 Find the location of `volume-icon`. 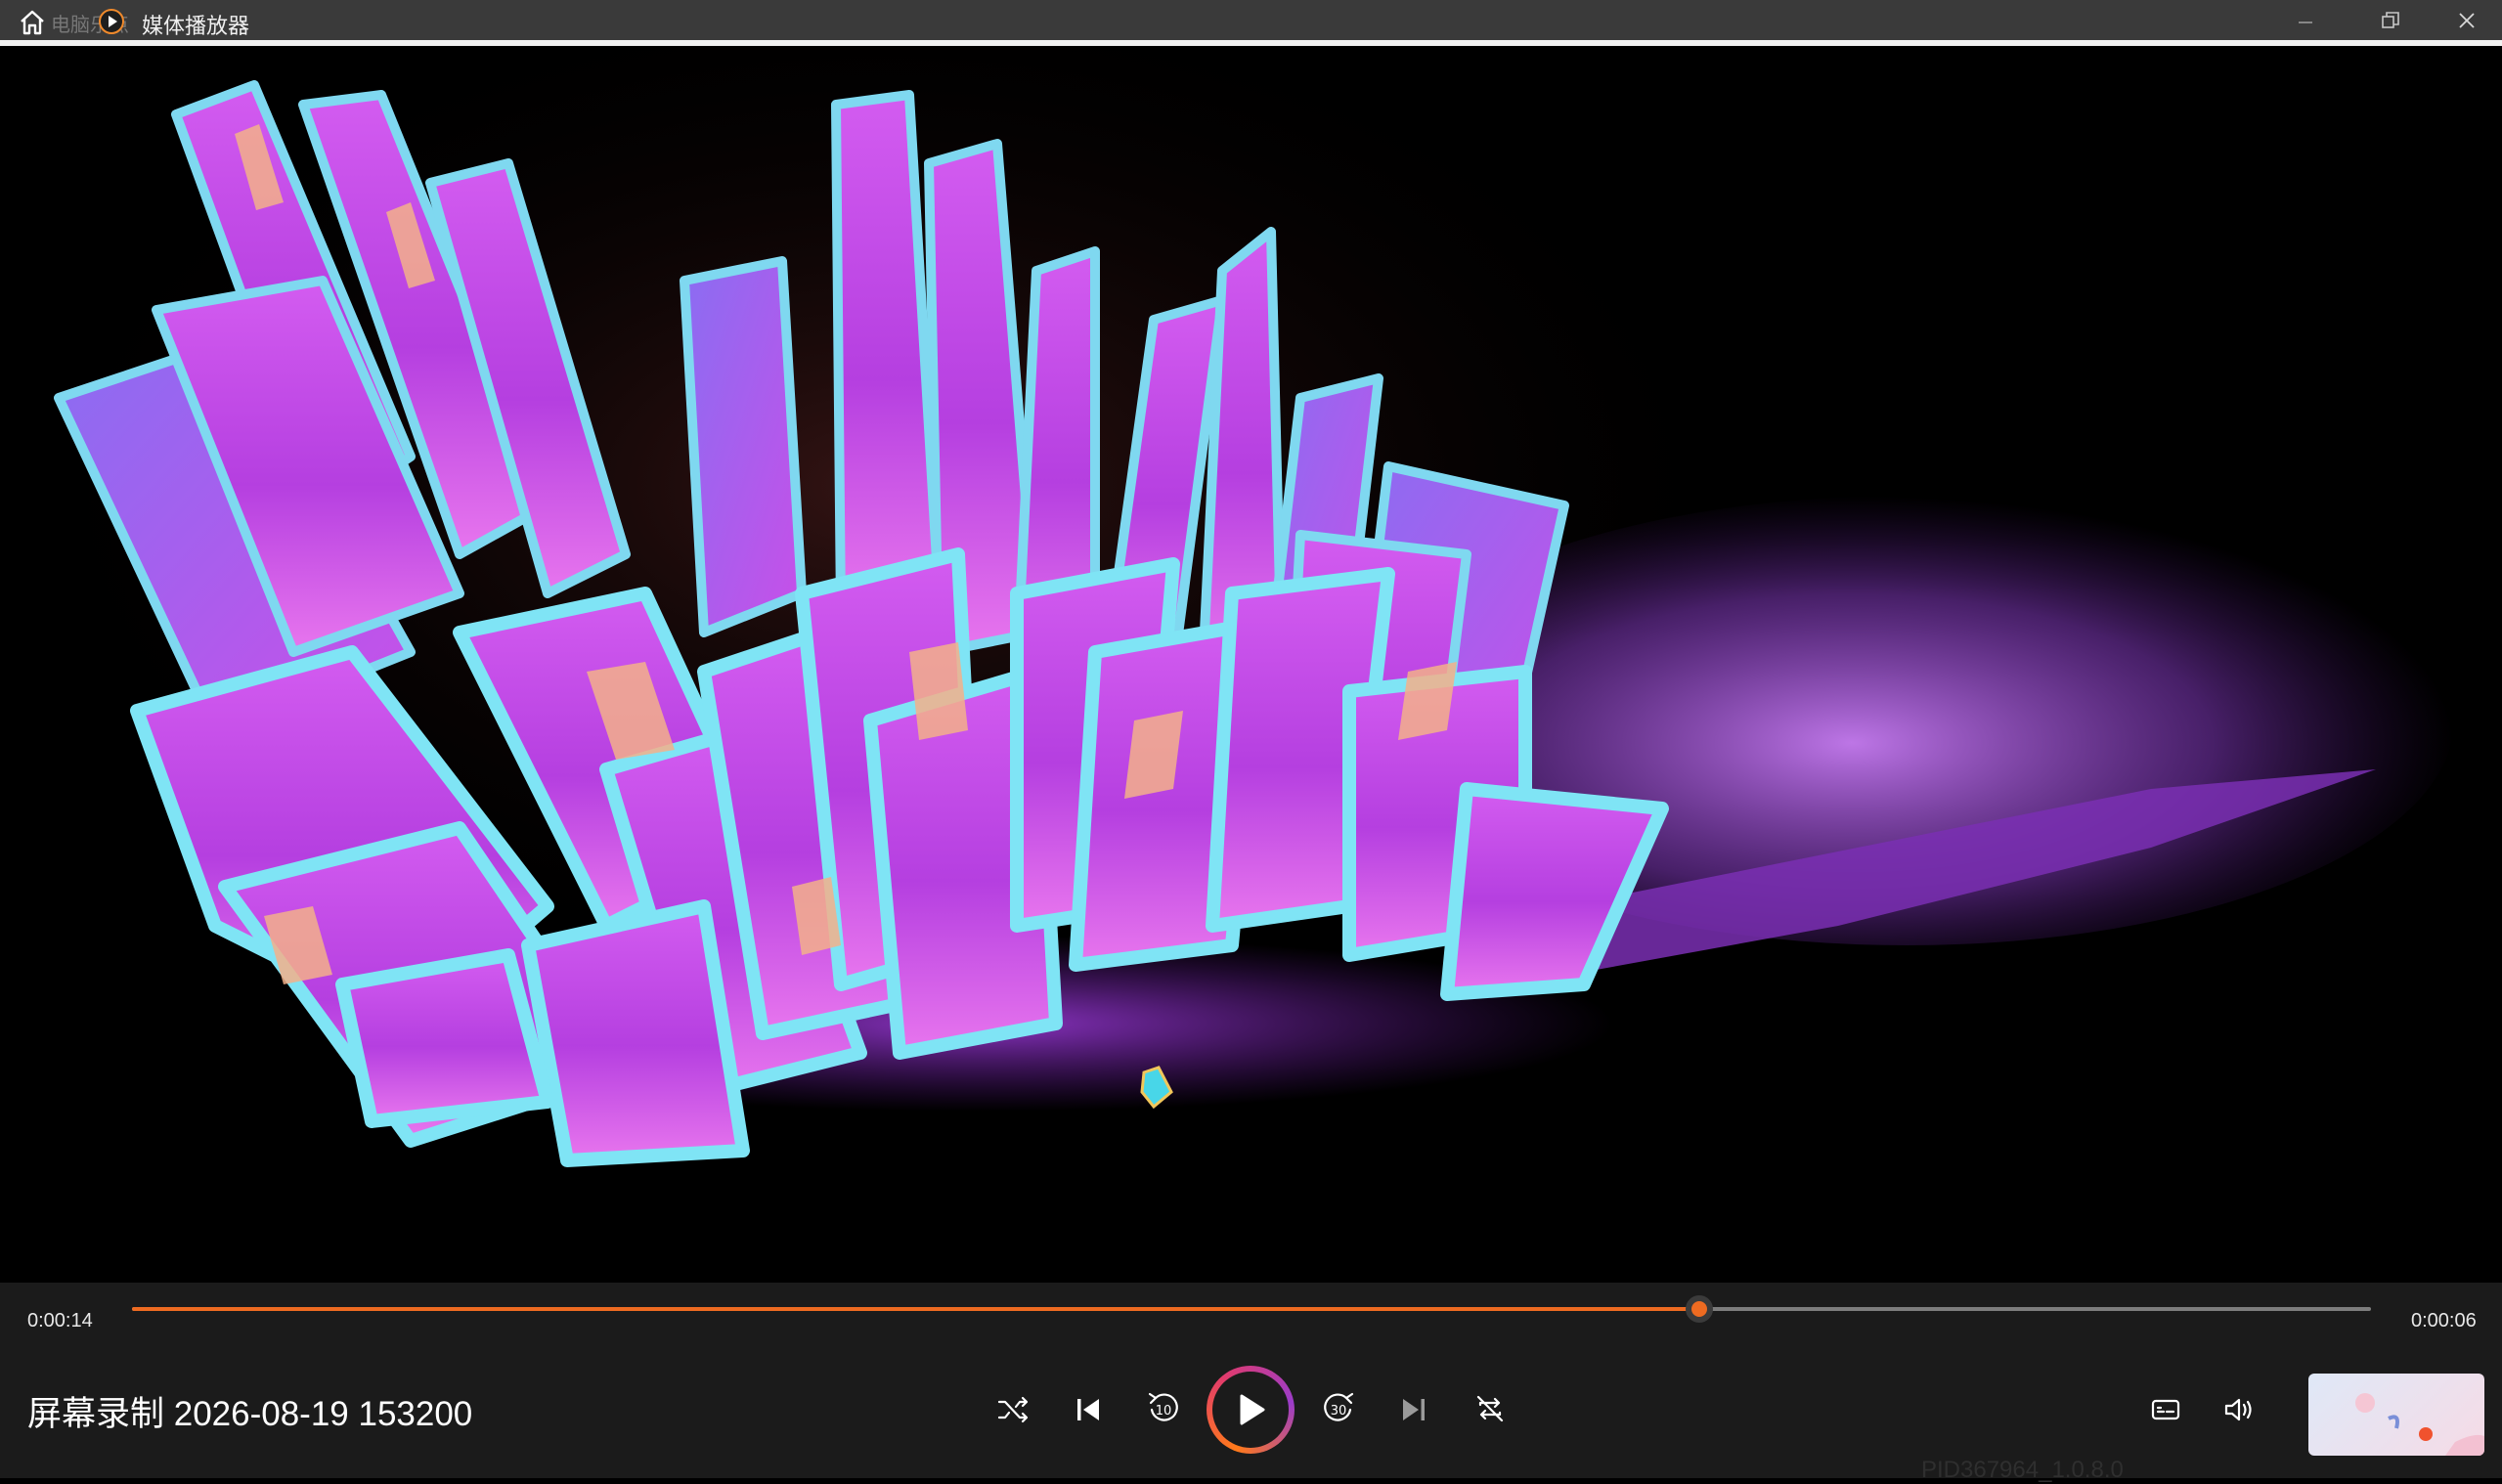

volume-icon is located at coordinates (2238, 1409).